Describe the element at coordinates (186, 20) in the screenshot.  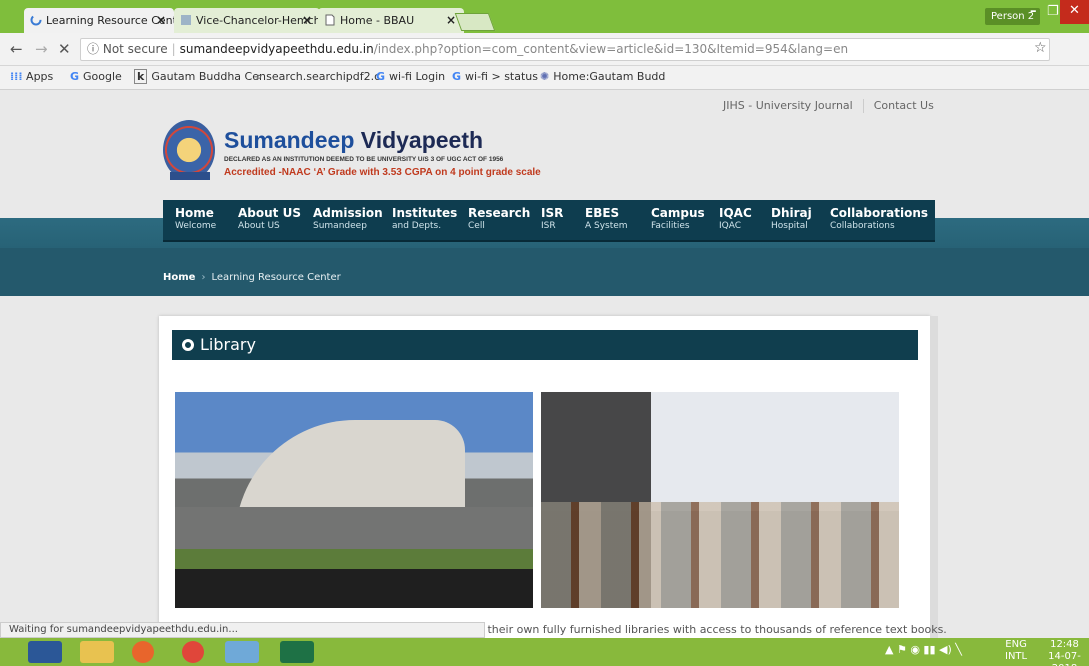
I see `page-favicon-icon` at that location.